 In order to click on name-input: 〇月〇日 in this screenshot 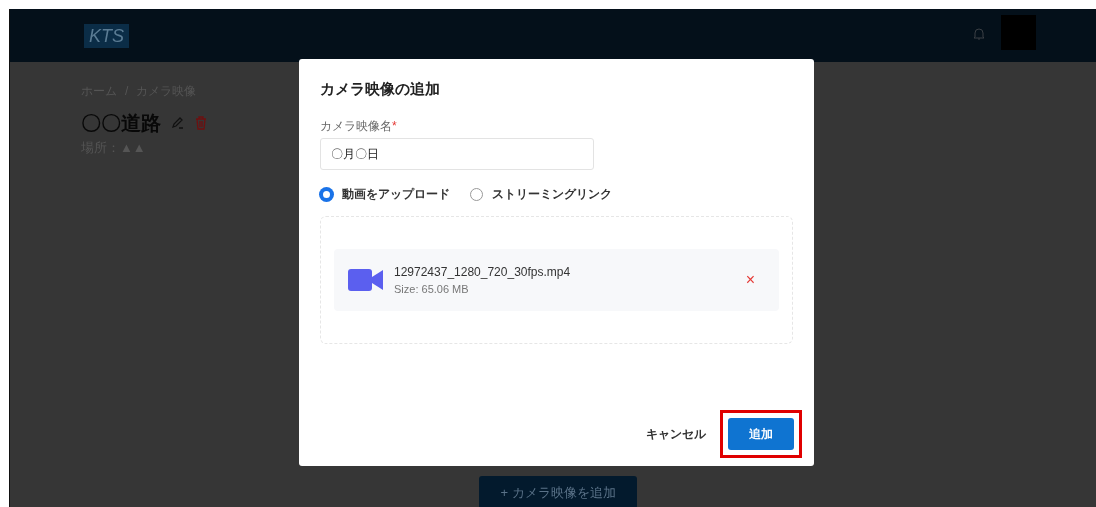, I will do `click(457, 154)`.